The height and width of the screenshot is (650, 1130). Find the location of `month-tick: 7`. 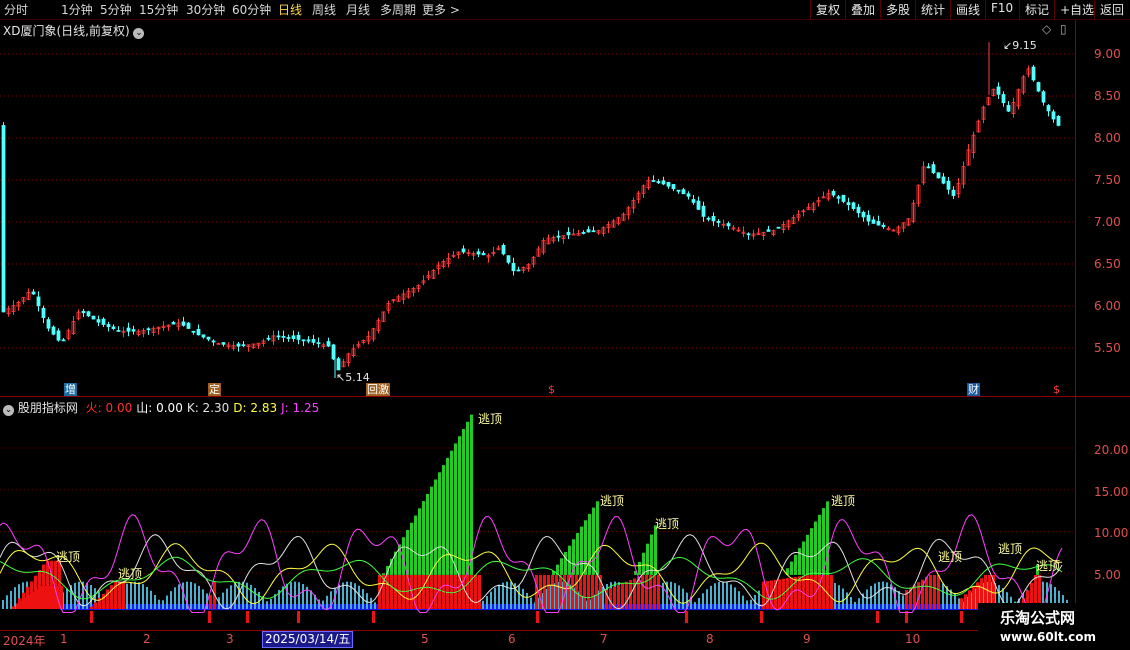

month-tick: 7 is located at coordinates (604, 639).